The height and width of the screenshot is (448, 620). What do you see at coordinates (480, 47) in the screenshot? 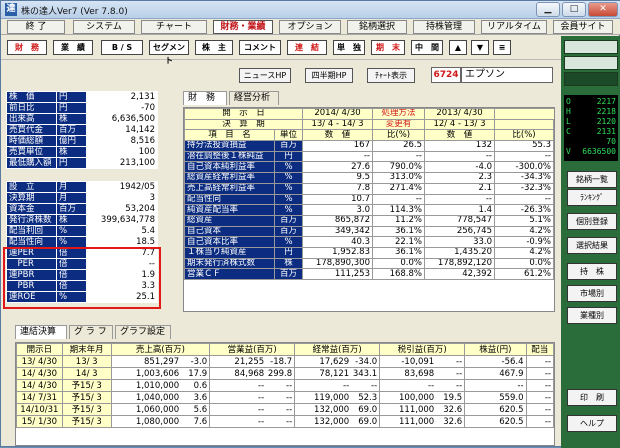
I see `toolbar-button-11: ▼` at bounding box center [480, 47].